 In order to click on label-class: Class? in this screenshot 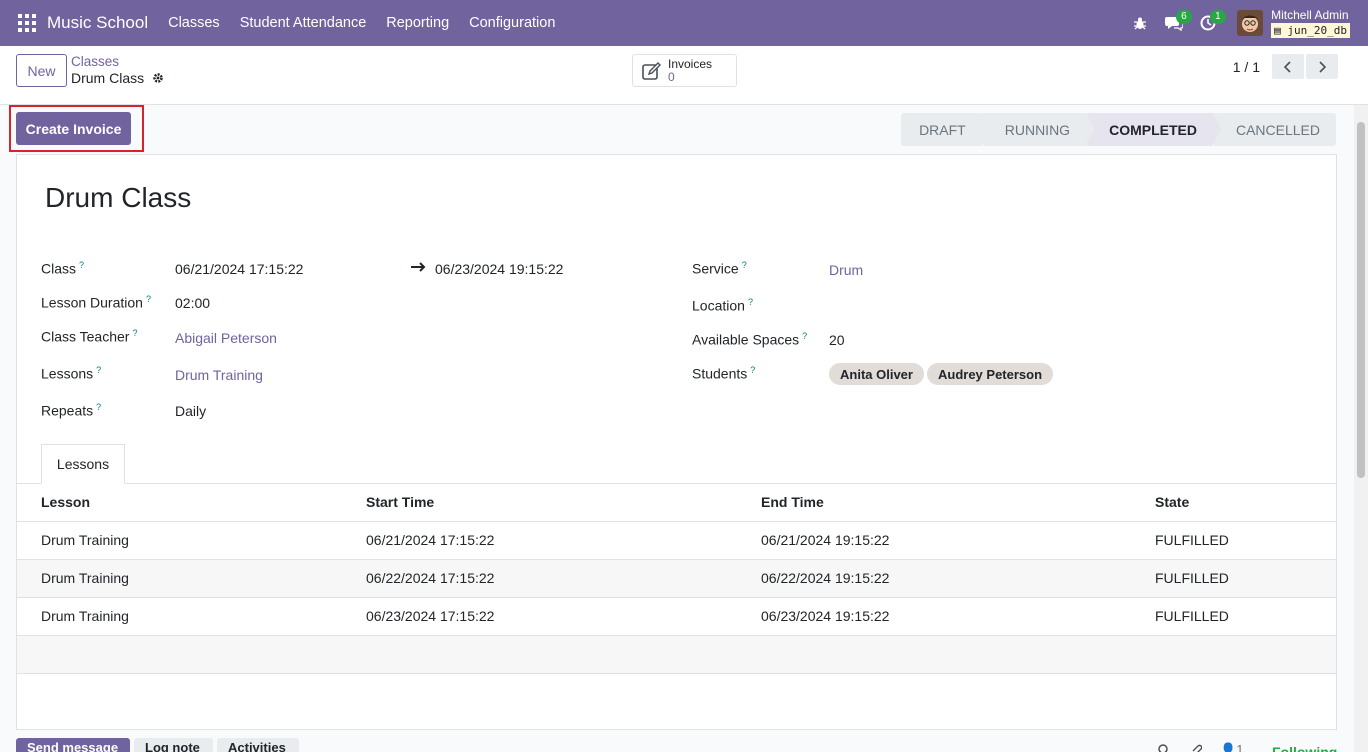, I will do `click(63, 268)`.